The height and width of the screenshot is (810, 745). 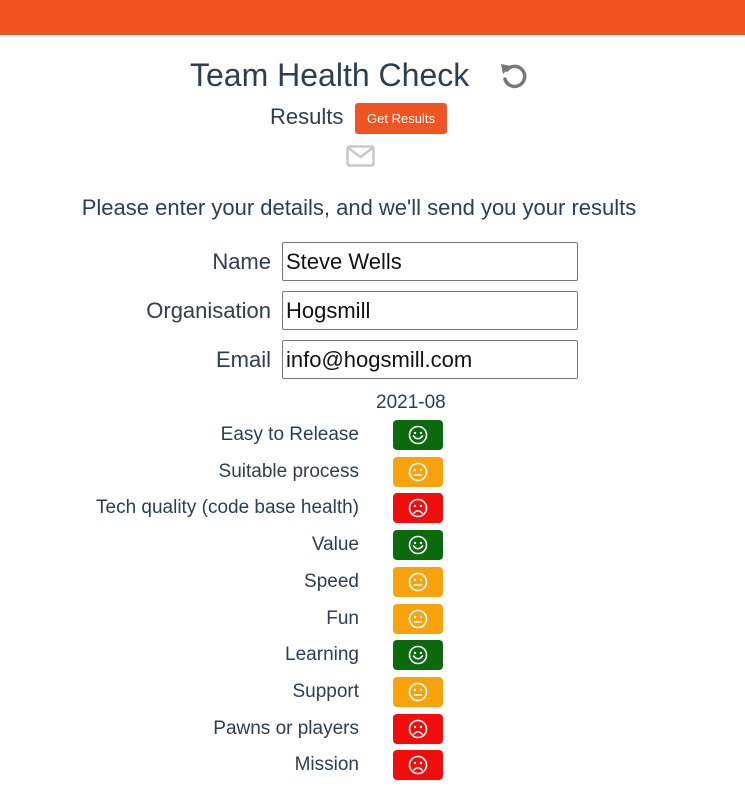 What do you see at coordinates (330, 75) in the screenshot?
I see `page-title: Team Health Check` at bounding box center [330, 75].